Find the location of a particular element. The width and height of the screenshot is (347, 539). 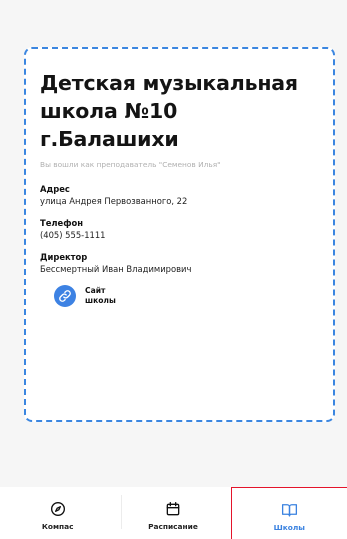

school-site-link: Сайт школы is located at coordinates (99, 296).